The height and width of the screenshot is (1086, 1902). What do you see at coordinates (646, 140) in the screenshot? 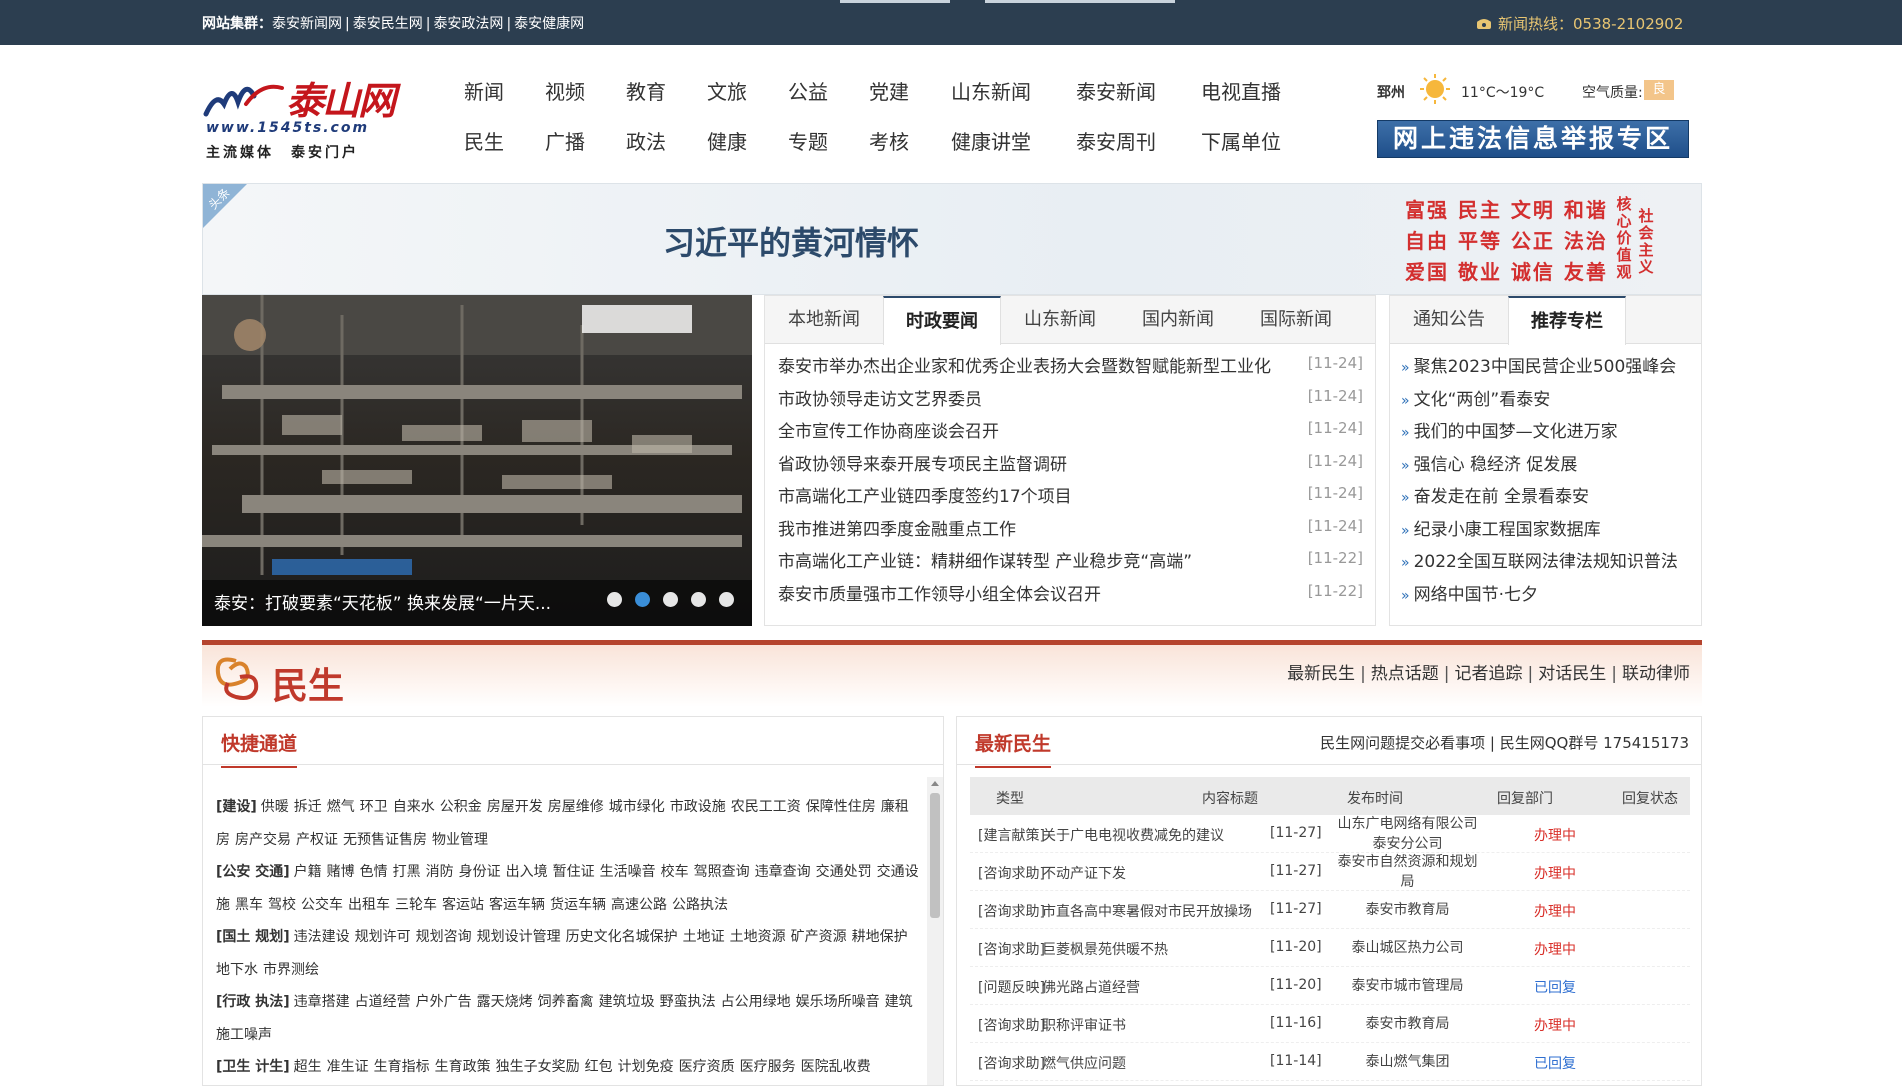
I see `nav-item: 政法` at bounding box center [646, 140].